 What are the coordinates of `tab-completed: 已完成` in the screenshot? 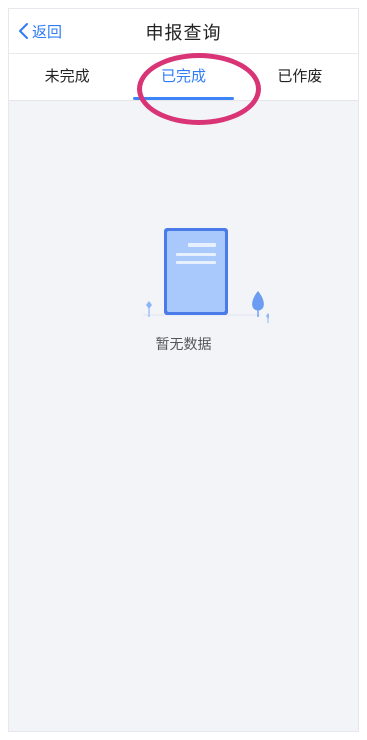 It's located at (183, 77).